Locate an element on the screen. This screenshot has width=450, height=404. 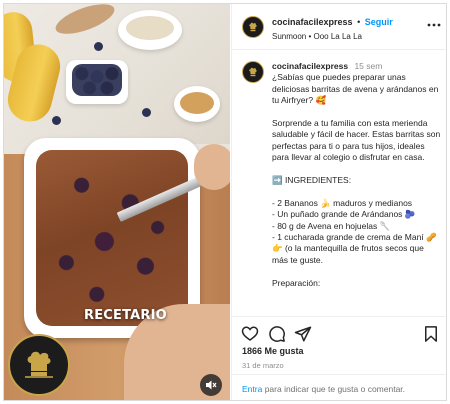
blueberry-bowl-image is located at coordinates (97, 82).